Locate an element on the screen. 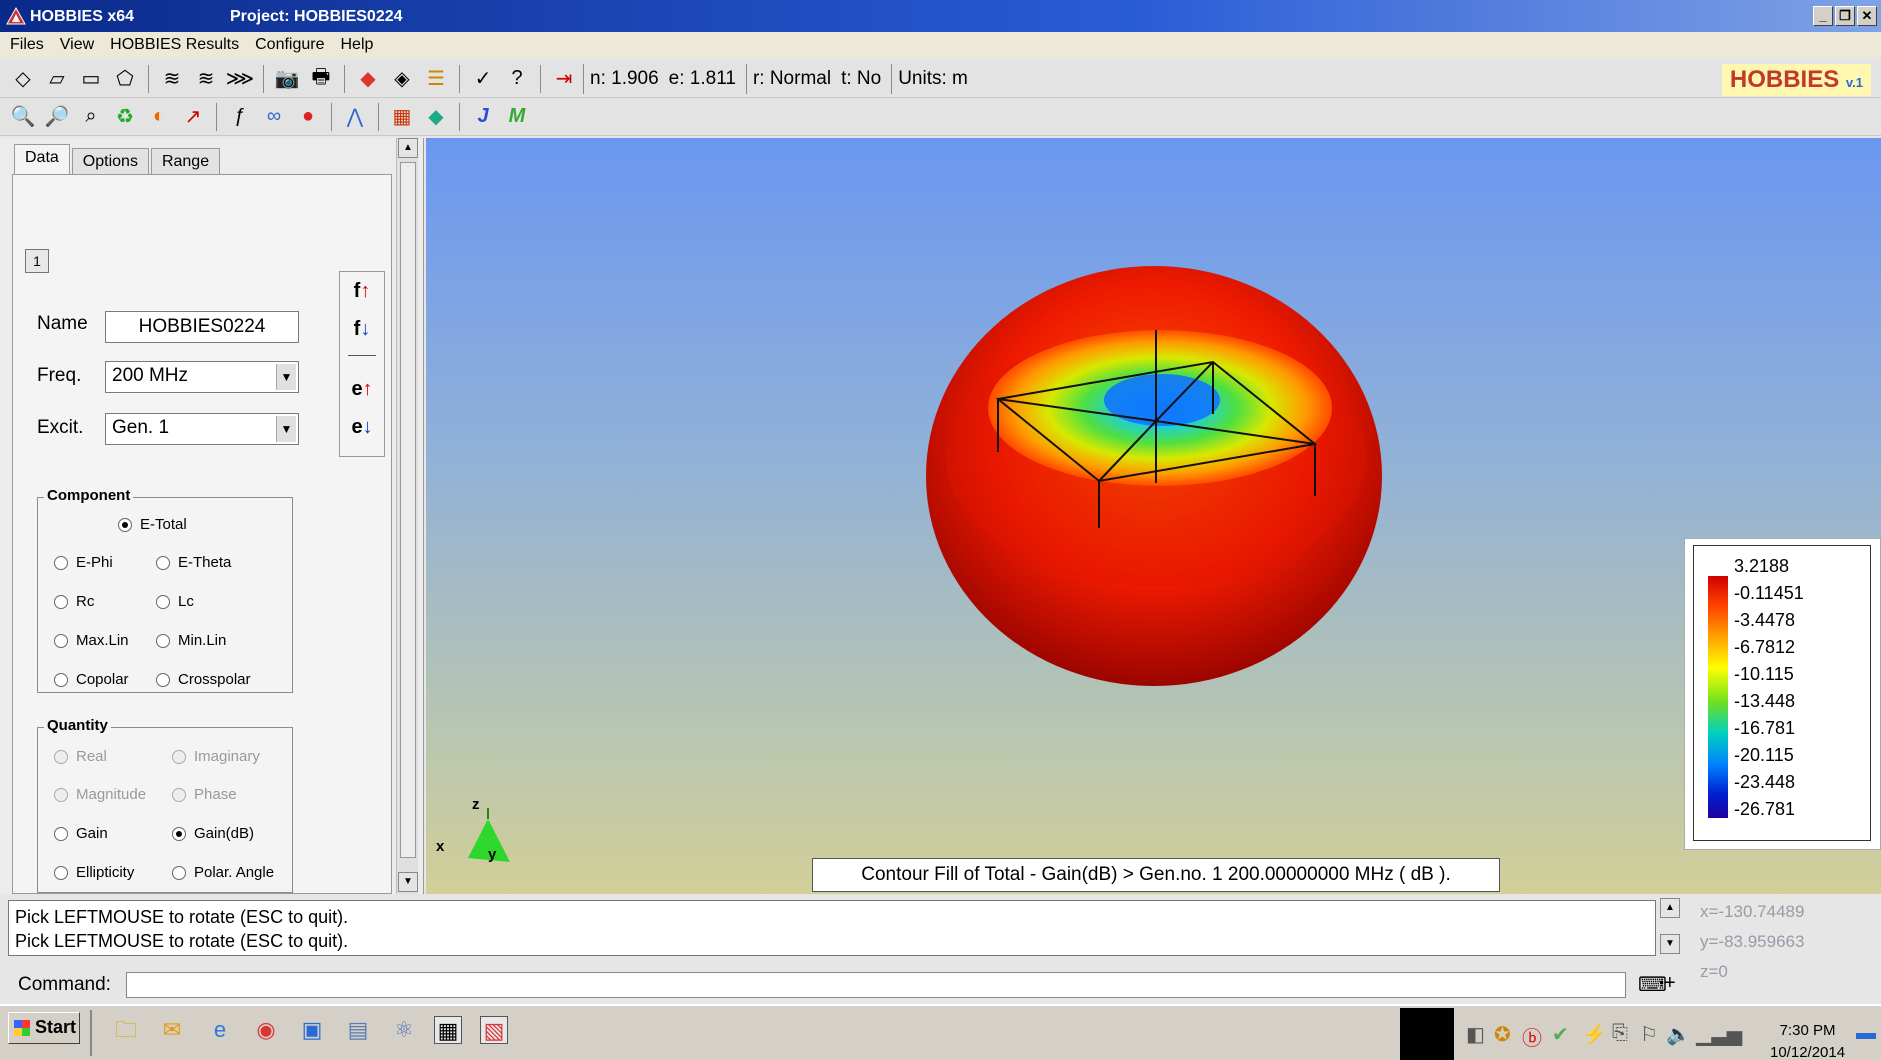 Image resolution: width=1881 pixels, height=1060 pixels. minimize-button: _ is located at coordinates (1823, 16).